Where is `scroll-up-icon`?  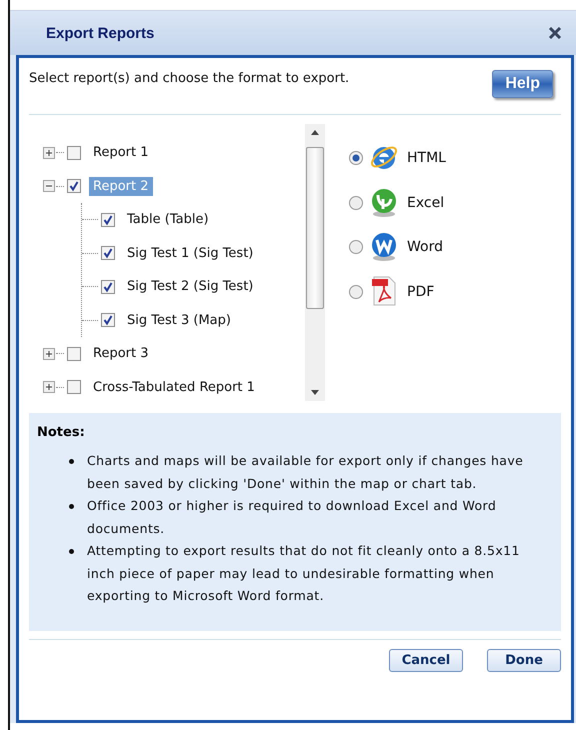 scroll-up-icon is located at coordinates (315, 132).